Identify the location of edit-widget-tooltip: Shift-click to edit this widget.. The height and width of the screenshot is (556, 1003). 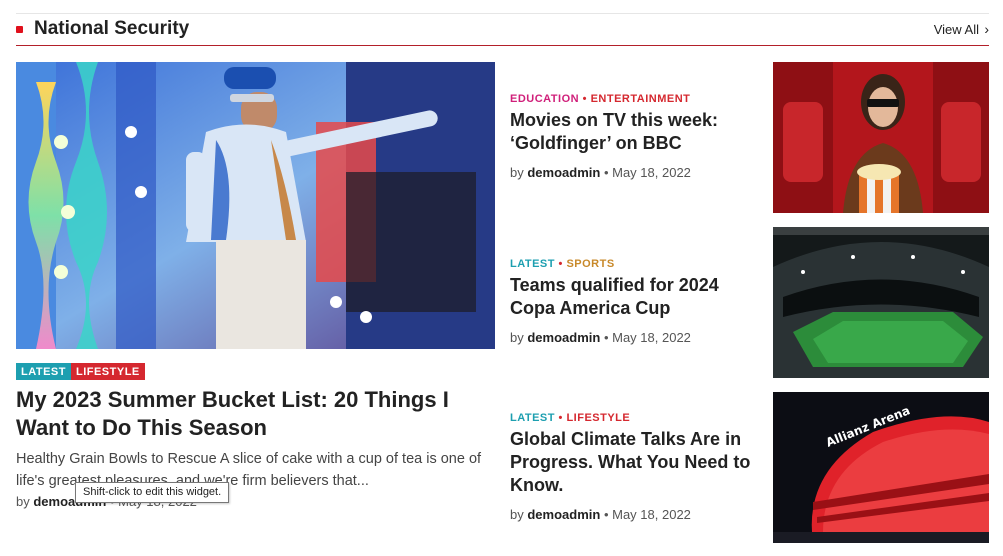
(152, 492).